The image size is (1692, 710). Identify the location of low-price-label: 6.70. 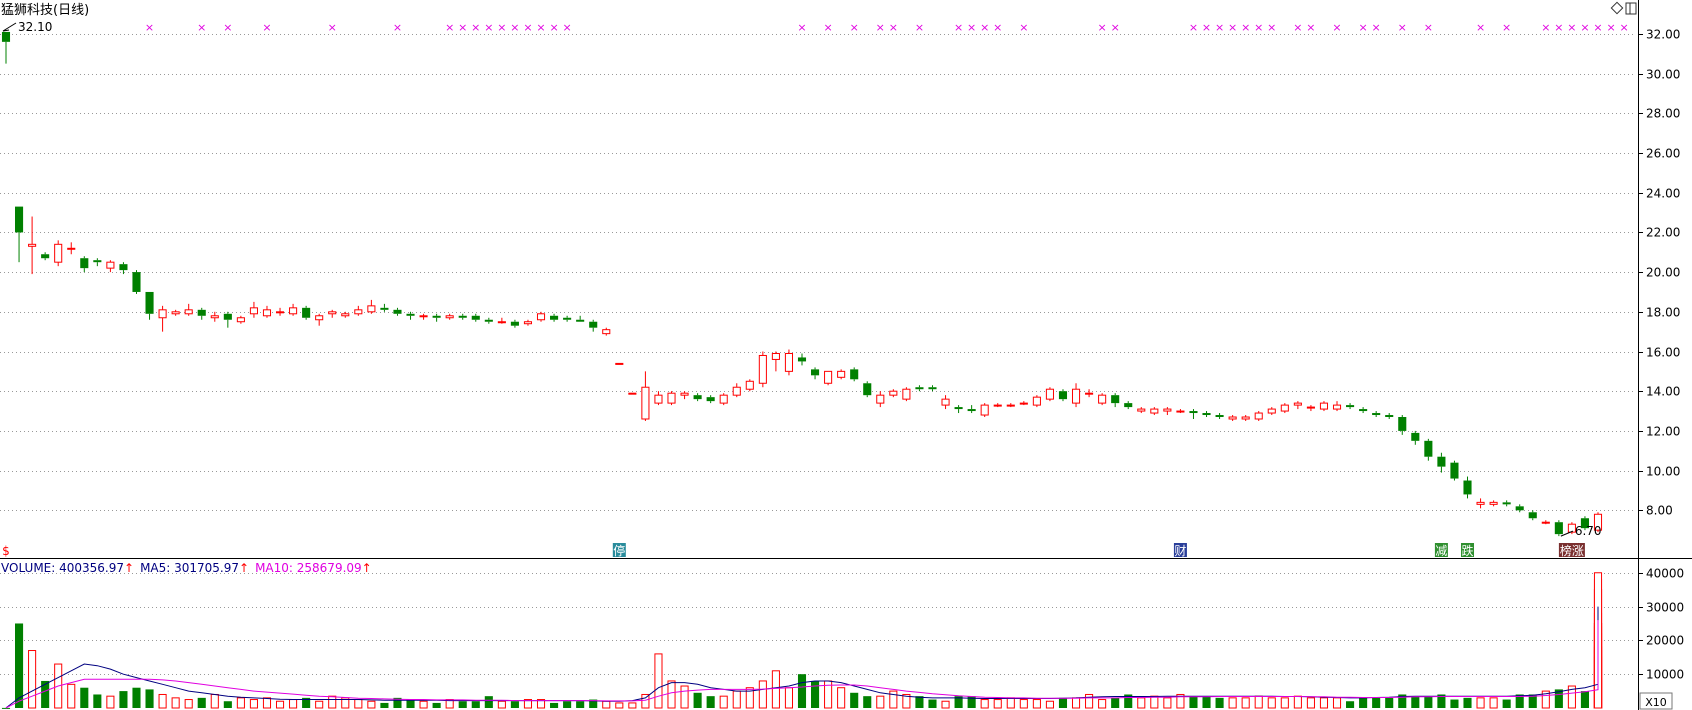
(1588, 531).